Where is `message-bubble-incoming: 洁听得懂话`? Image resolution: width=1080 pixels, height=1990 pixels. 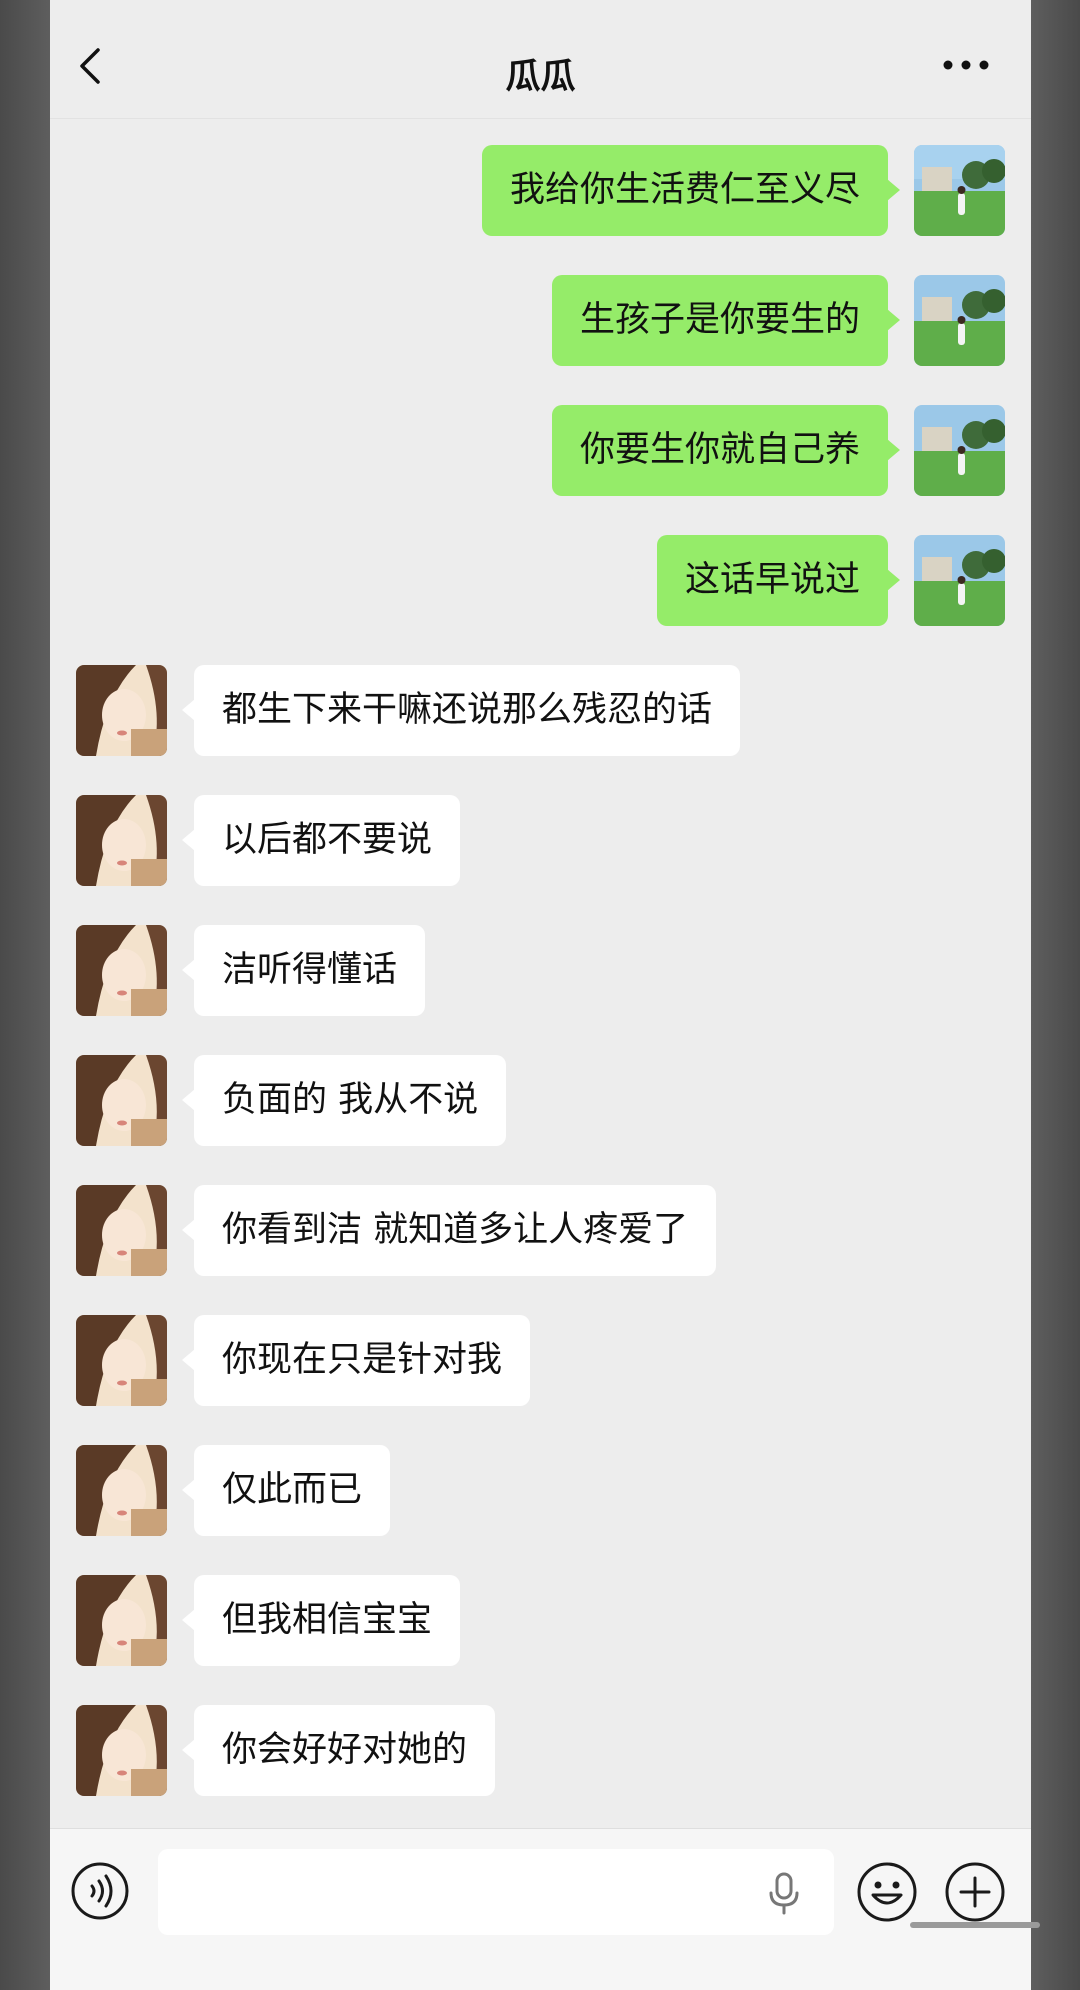 message-bubble-incoming: 洁听得懂话 is located at coordinates (303, 970).